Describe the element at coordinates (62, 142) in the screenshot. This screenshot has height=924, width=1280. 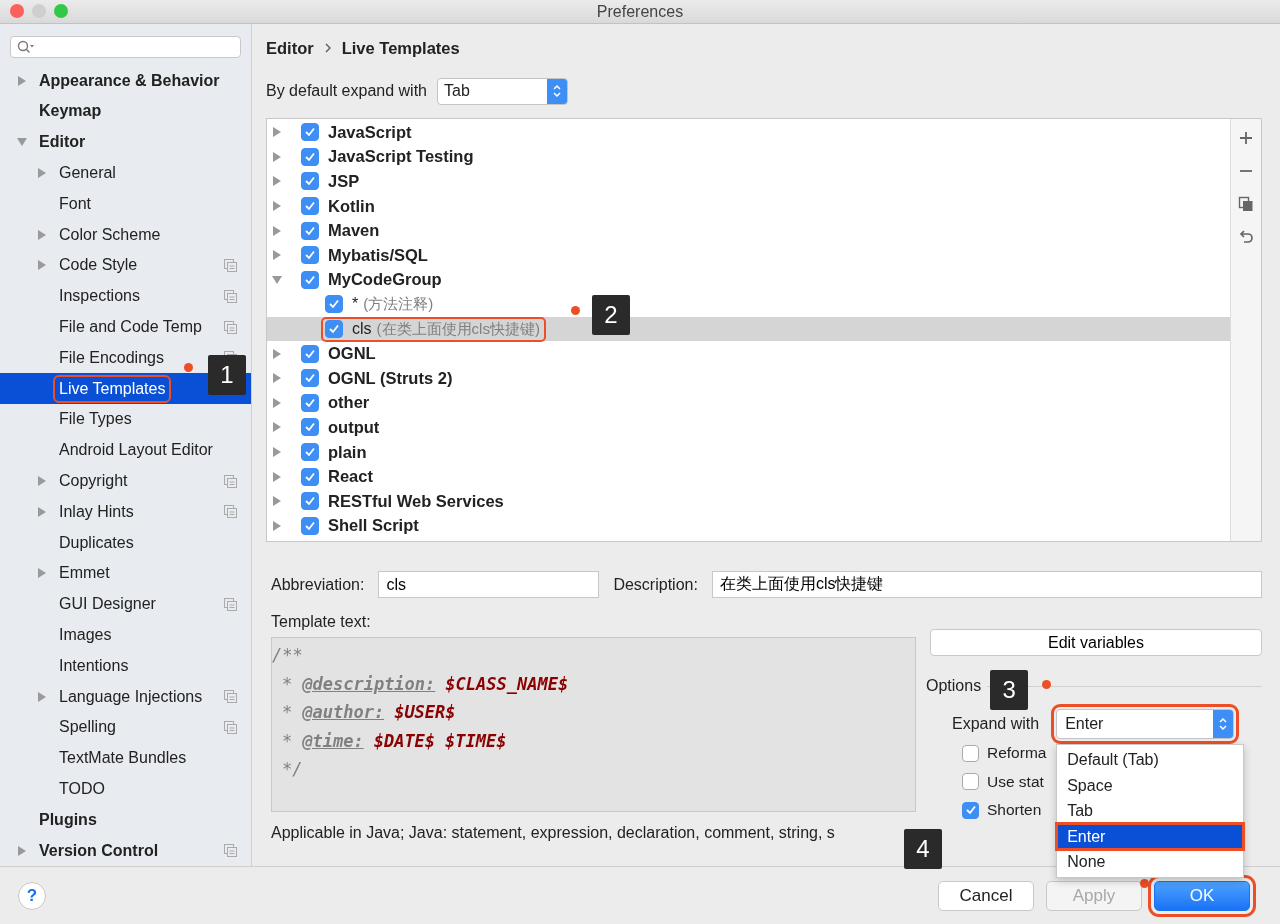
I see `settings-item: Editor` at that location.